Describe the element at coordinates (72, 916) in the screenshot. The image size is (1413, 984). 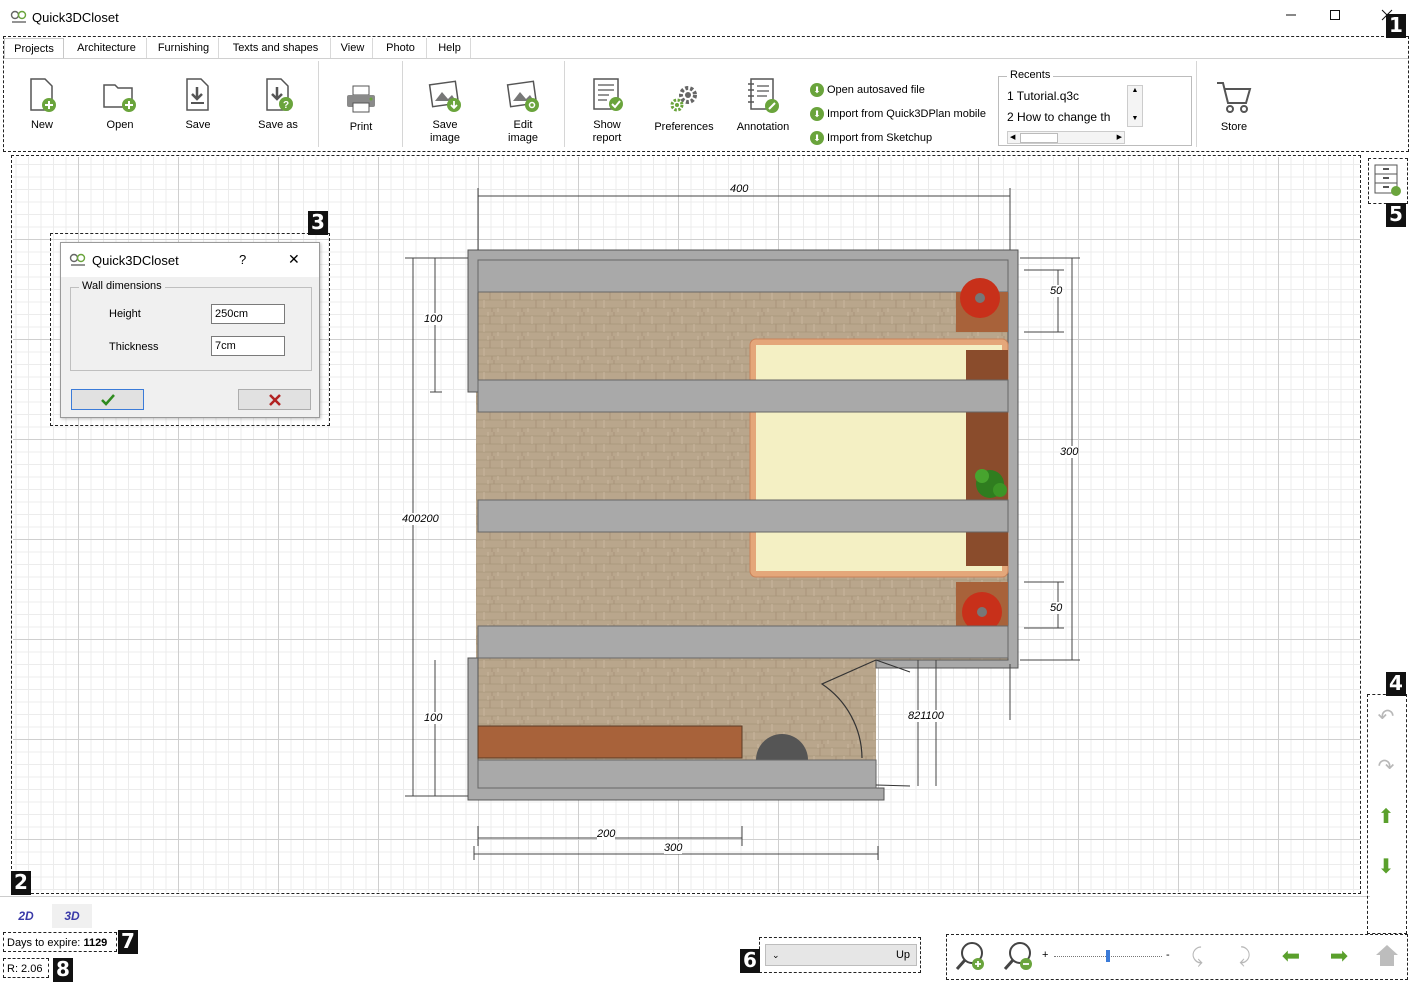
I see `tab-3d: 3D` at that location.